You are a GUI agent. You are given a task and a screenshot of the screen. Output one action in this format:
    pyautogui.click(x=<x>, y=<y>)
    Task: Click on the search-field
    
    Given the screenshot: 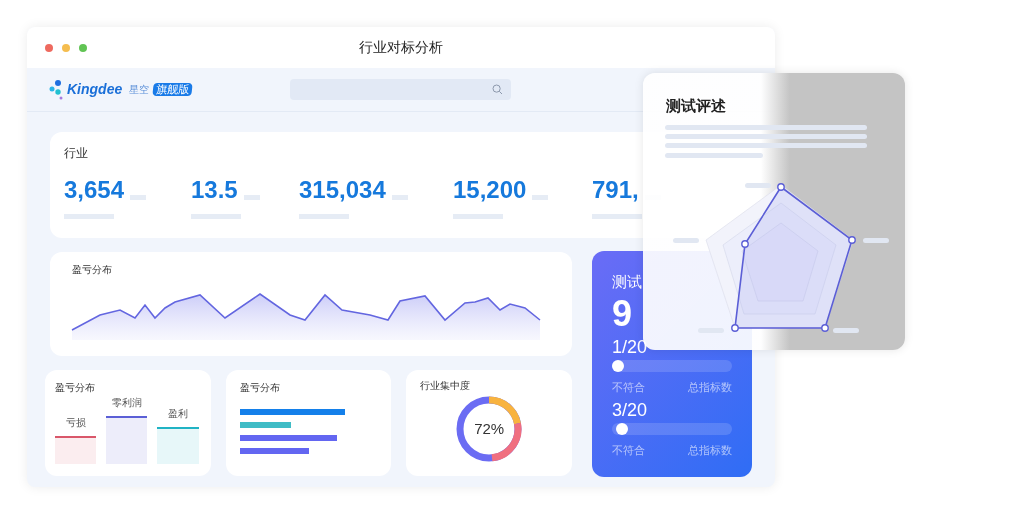 What is the action you would take?
    pyautogui.click(x=400, y=89)
    